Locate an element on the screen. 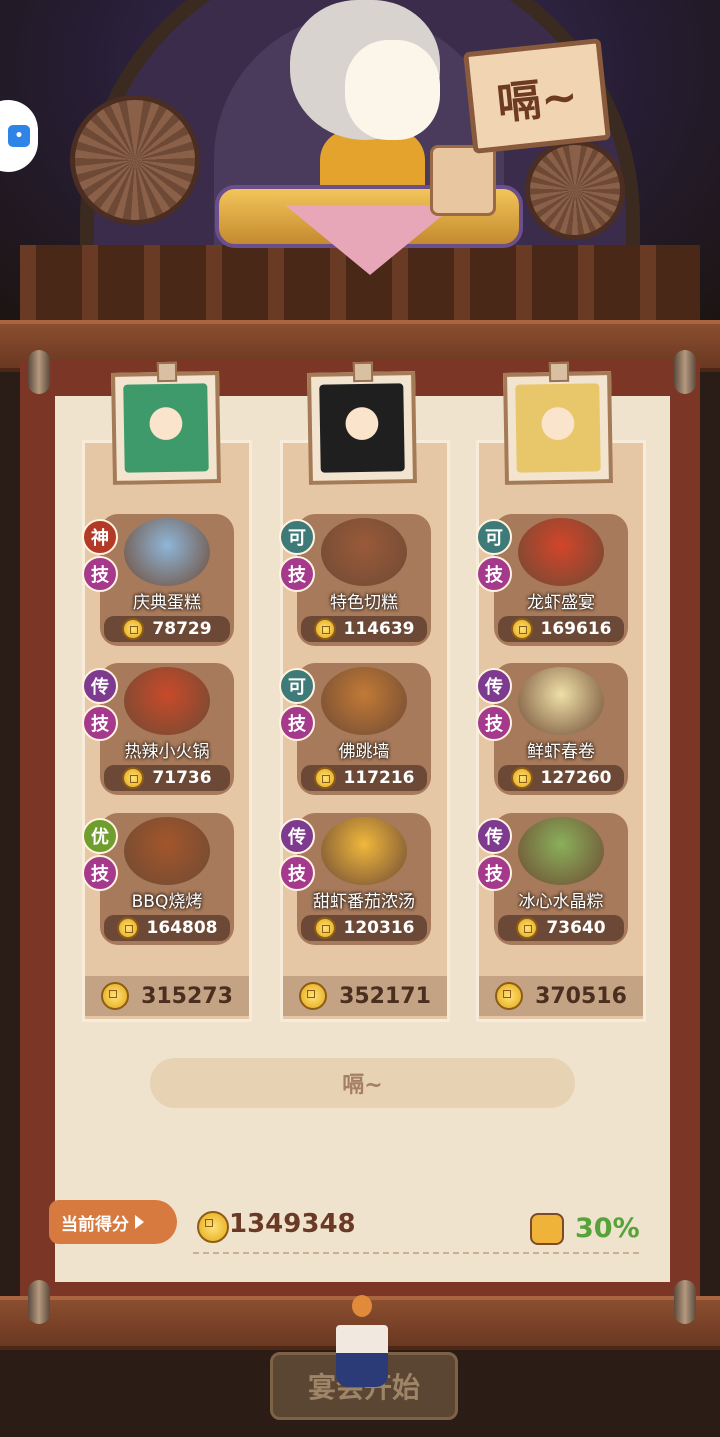  tassel-knot-icon is located at coordinates (362, 1343).